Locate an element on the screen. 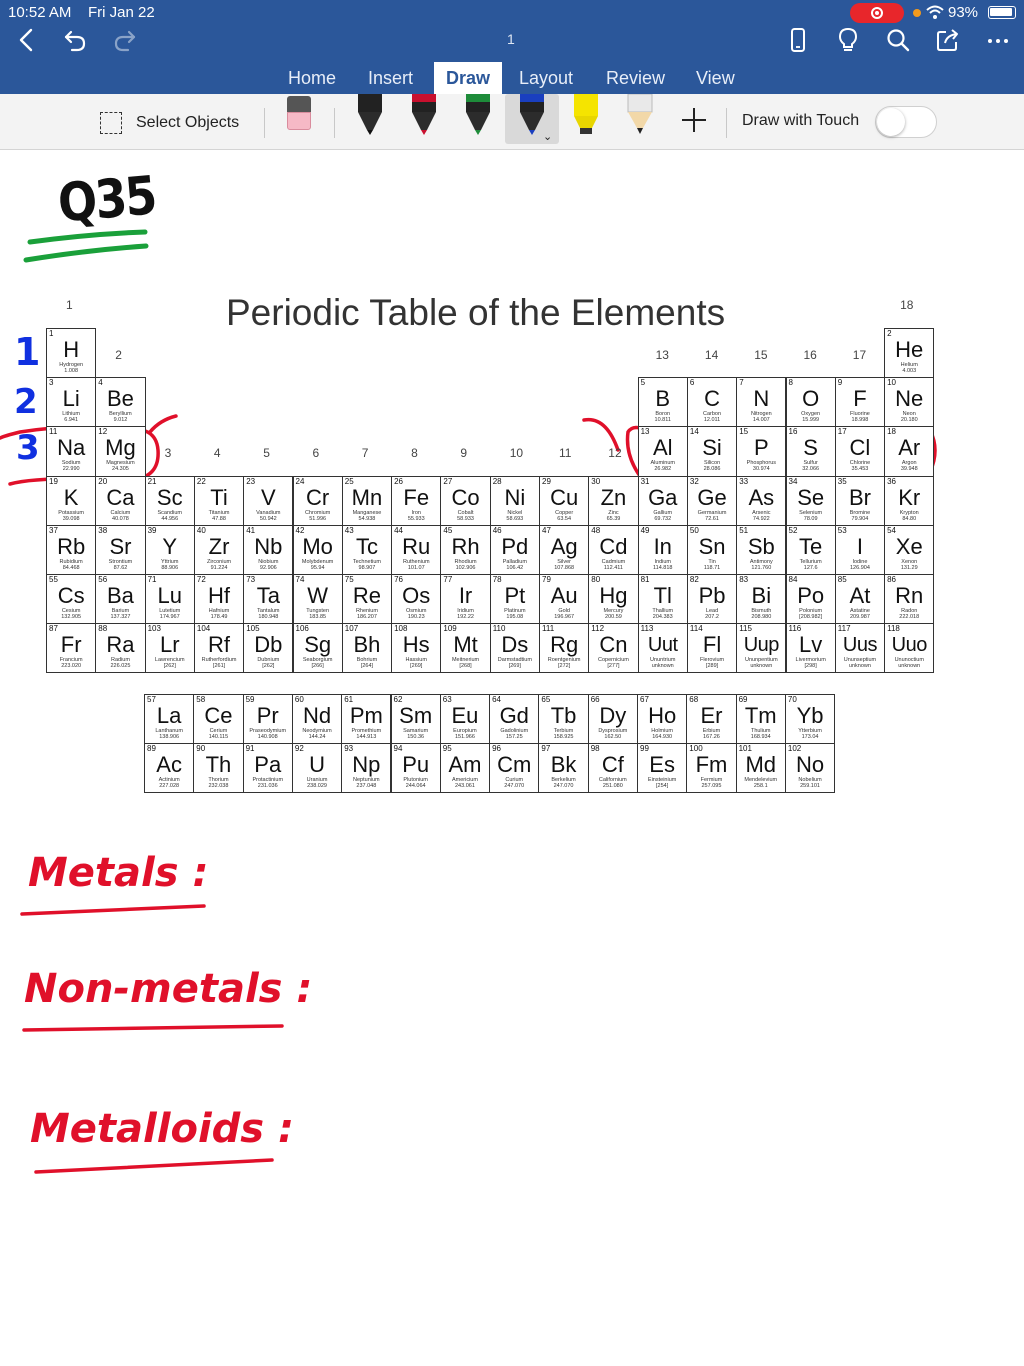  element-number: 18 is located at coordinates (891, 432).